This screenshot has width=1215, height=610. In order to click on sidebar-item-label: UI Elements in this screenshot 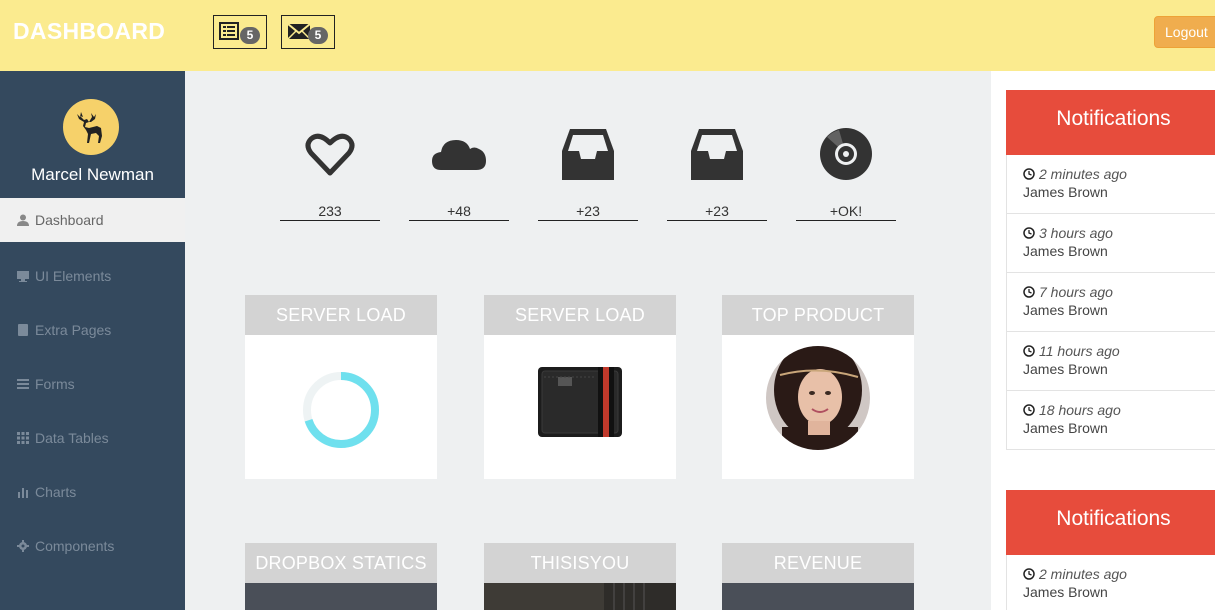, I will do `click(73, 276)`.